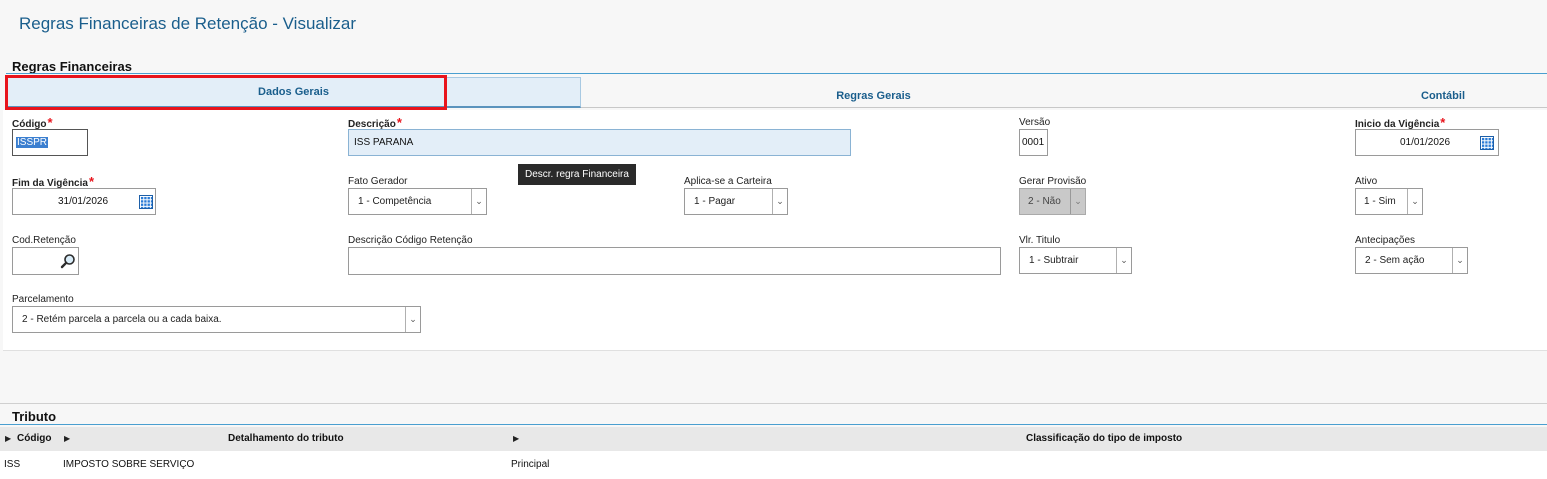  I want to click on section-title-regras: Regras Financeiras, so click(72, 66).